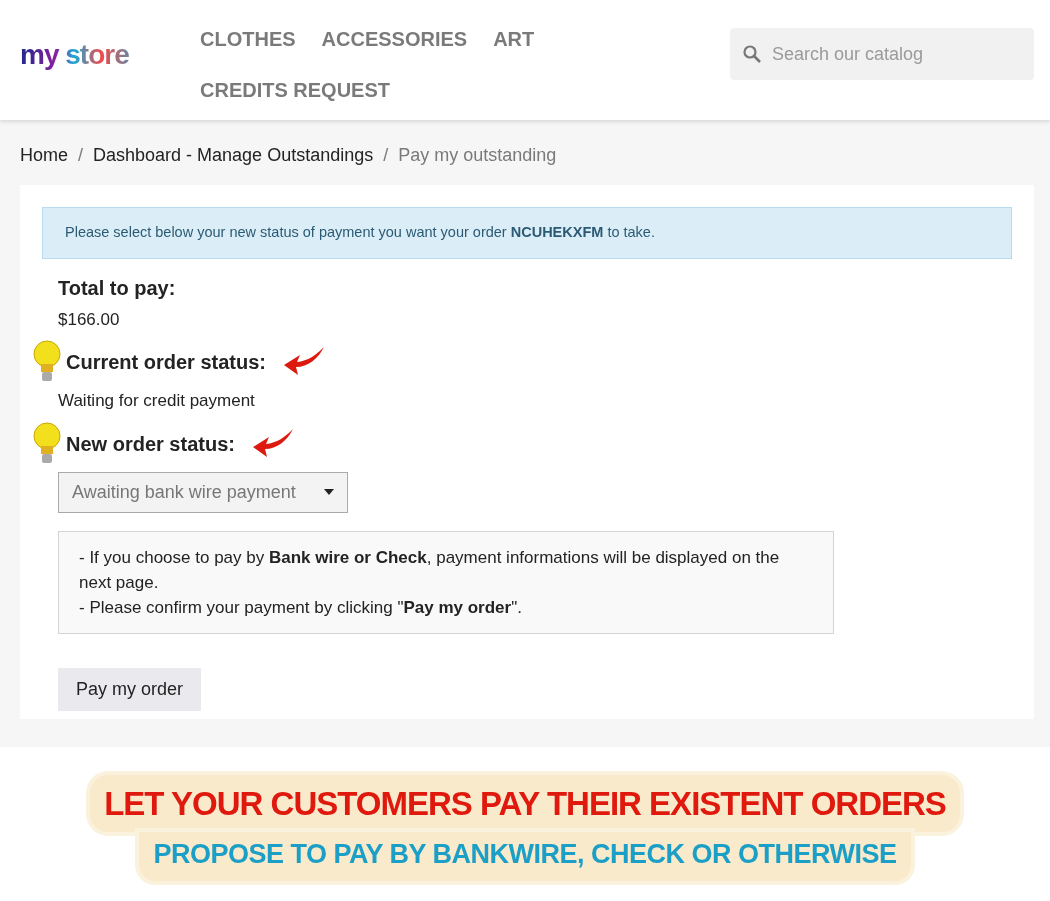 The width and height of the screenshot is (1050, 901). Describe the element at coordinates (166, 363) in the screenshot. I see `current-status-label: Current order status:` at that location.